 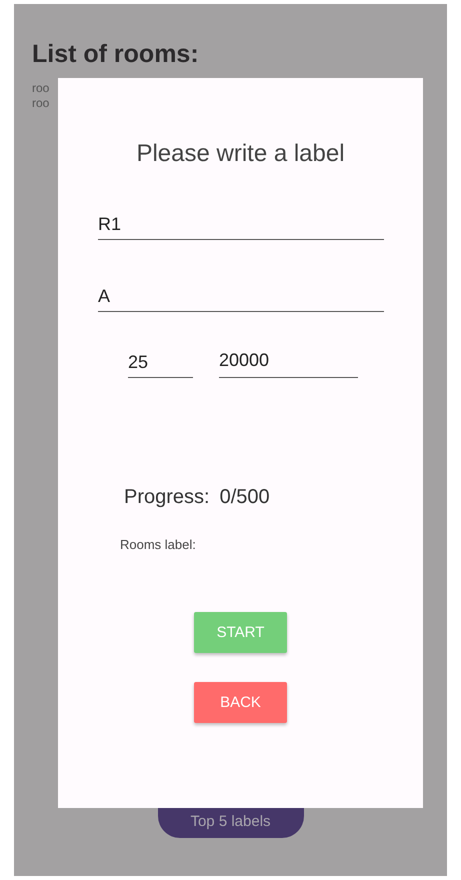 What do you see at coordinates (241, 299) in the screenshot?
I see `input-field: A` at bounding box center [241, 299].